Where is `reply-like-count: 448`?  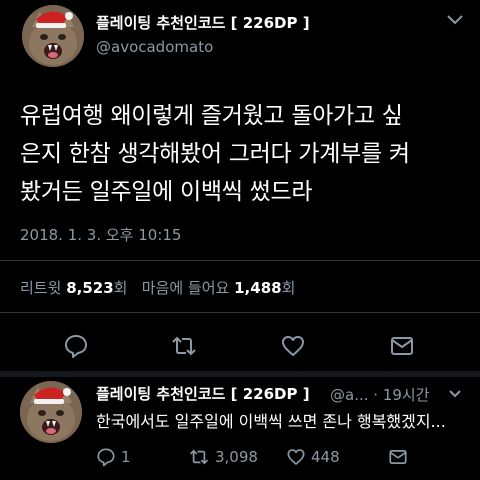 reply-like-count: 448 is located at coordinates (325, 457).